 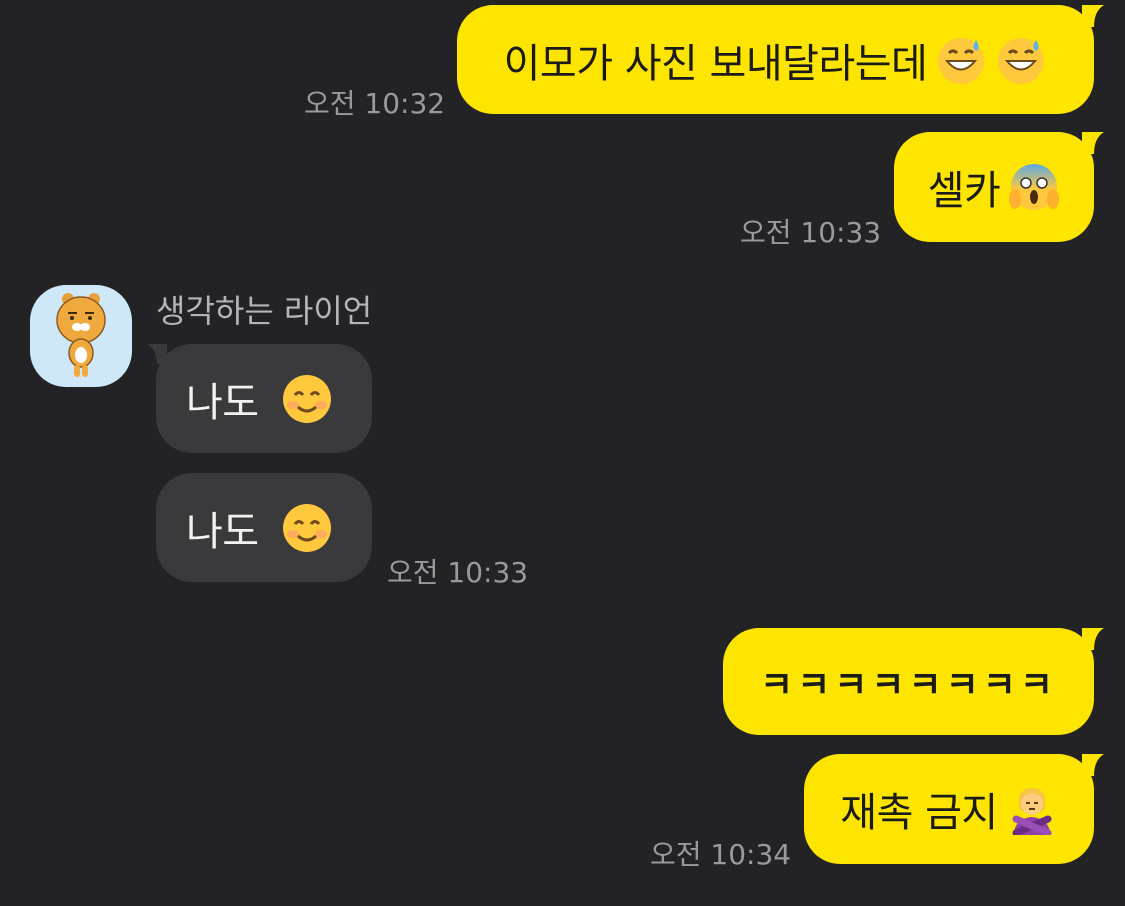 I want to click on message-text: 재촉 금지, so click(x=919, y=813).